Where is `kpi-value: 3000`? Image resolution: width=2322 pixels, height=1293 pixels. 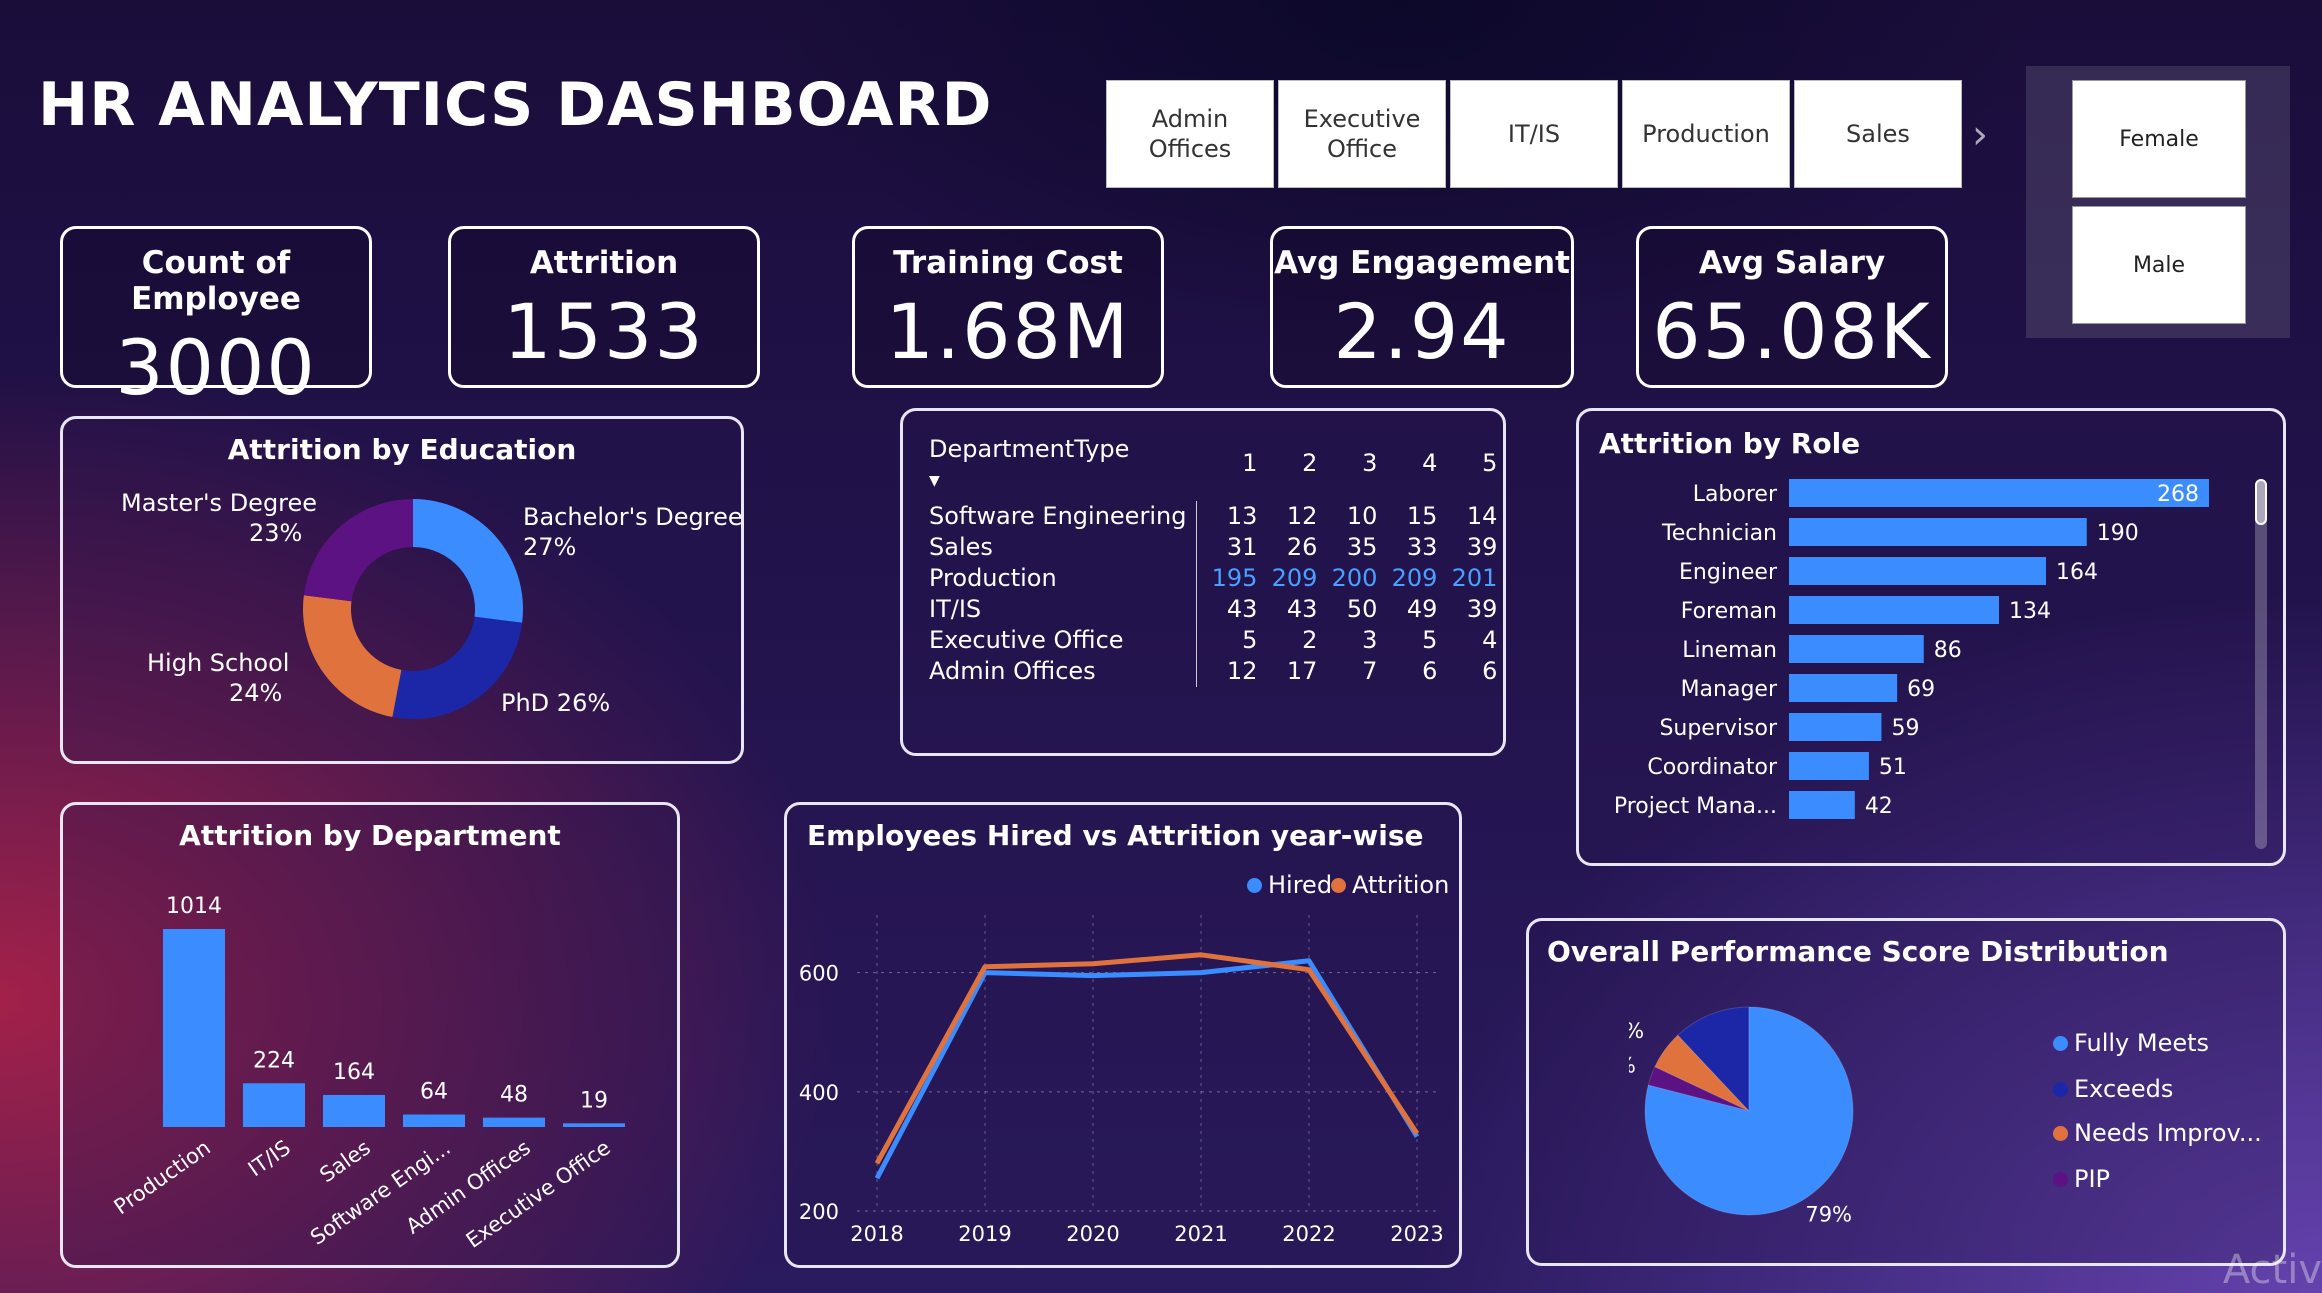 kpi-value: 3000 is located at coordinates (216, 367).